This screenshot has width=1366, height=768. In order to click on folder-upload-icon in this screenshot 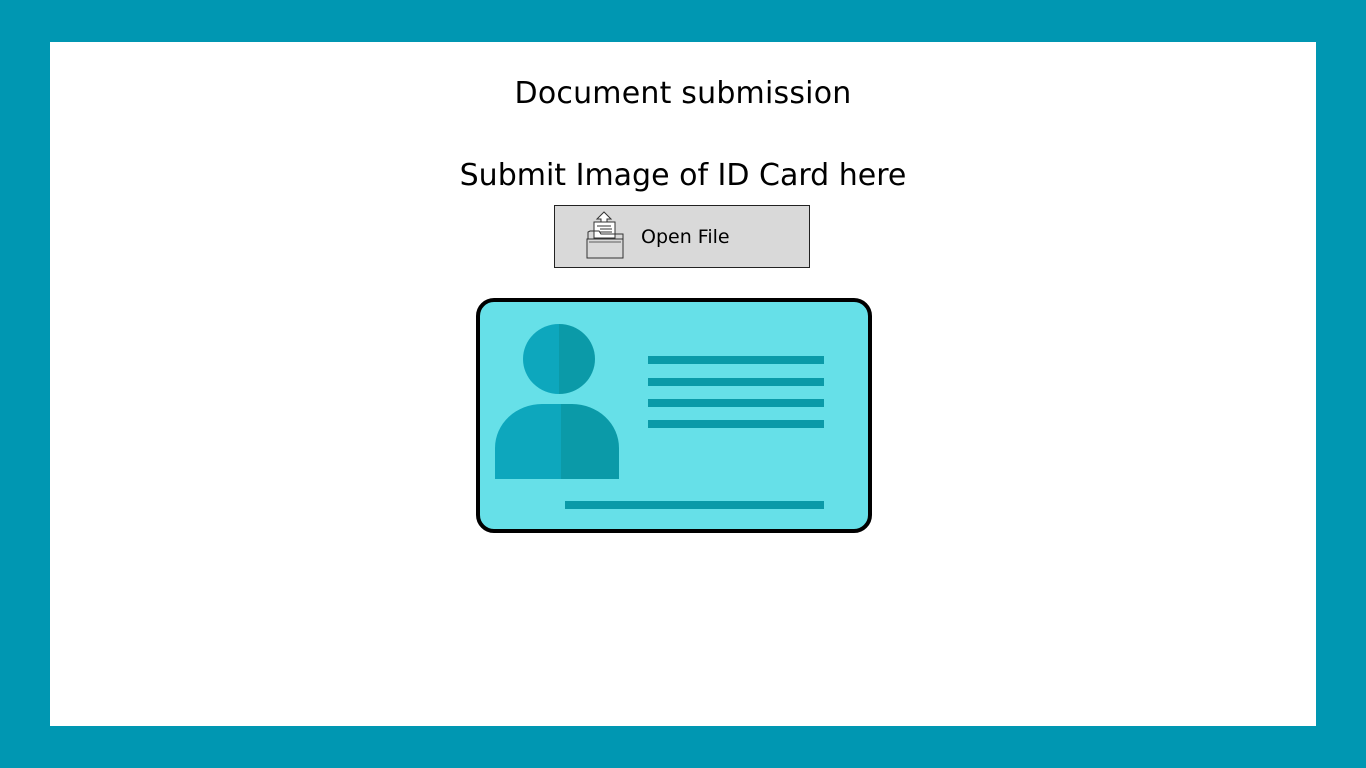, I will do `click(605, 235)`.